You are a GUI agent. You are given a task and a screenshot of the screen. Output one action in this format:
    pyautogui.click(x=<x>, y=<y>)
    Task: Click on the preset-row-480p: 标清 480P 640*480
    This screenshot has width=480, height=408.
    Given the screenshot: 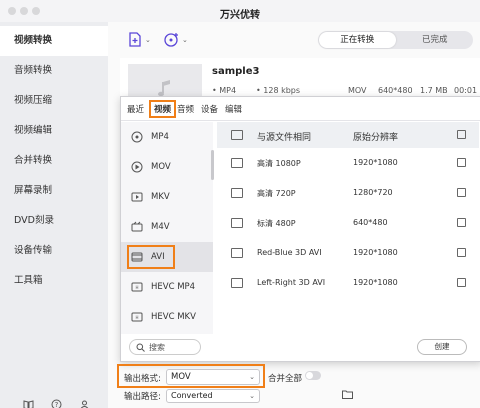 What is the action you would take?
    pyautogui.click(x=348, y=223)
    